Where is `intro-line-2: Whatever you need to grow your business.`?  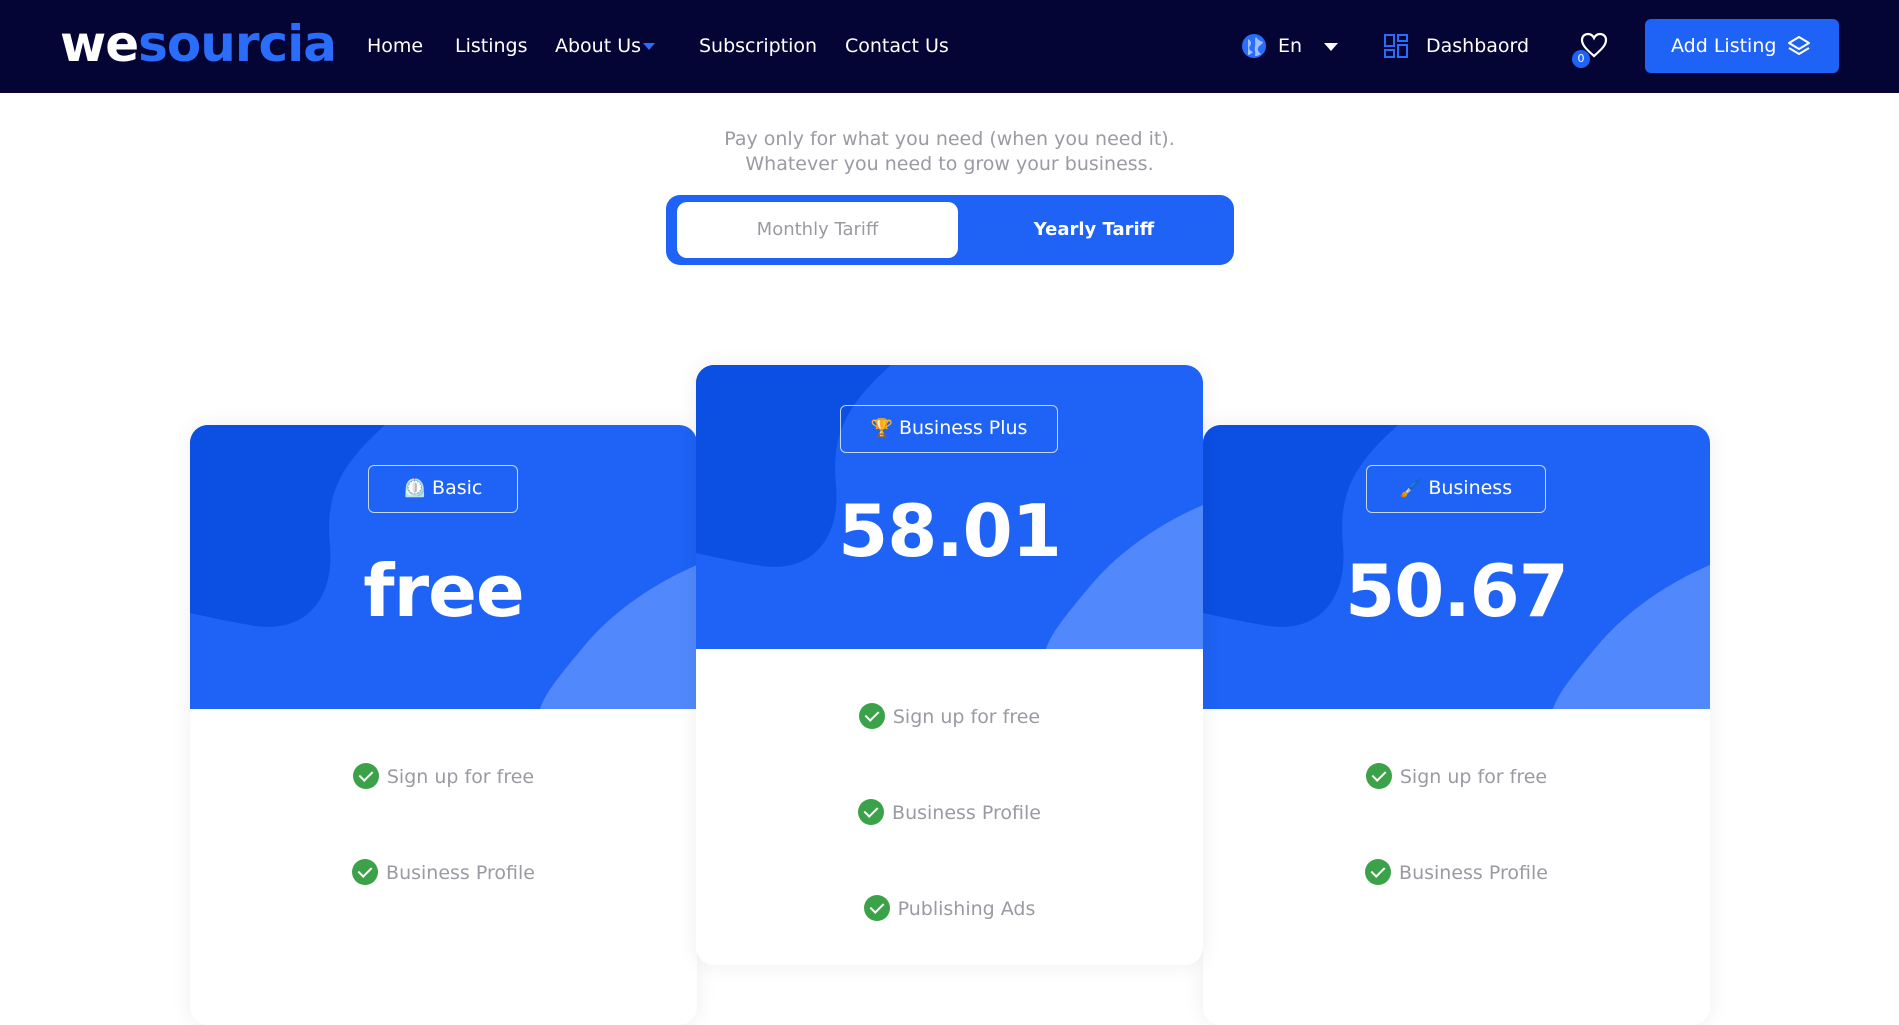
intro-line-2: Whatever you need to grow your business. is located at coordinates (949, 164).